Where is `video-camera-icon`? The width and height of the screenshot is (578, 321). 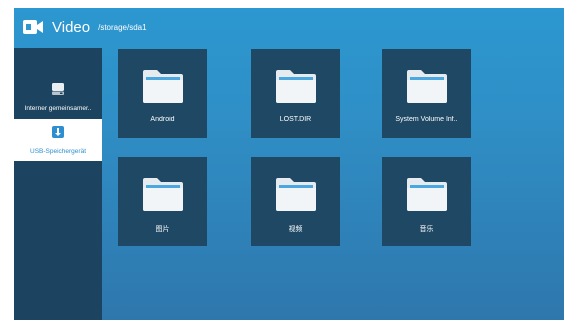 video-camera-icon is located at coordinates (33, 27).